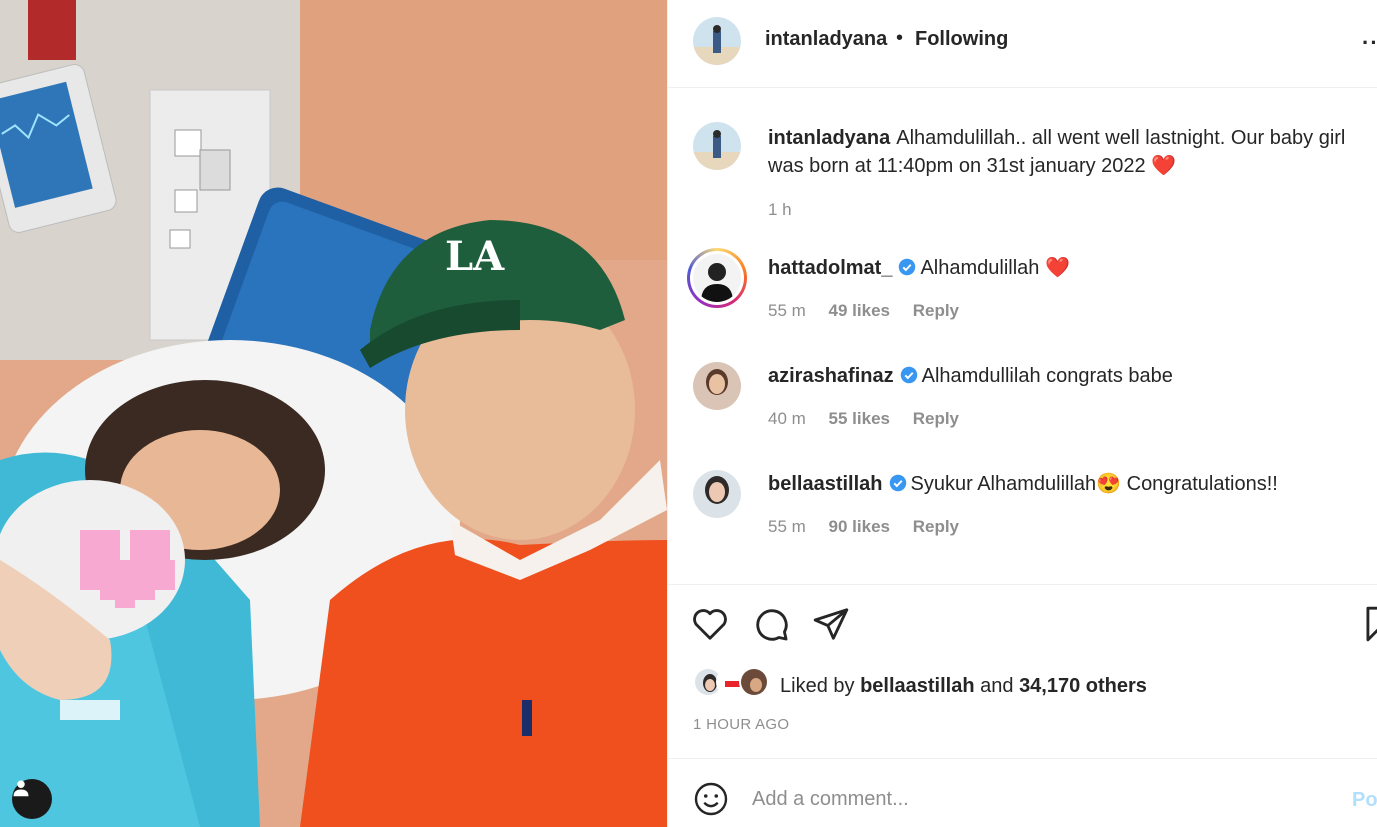 This screenshot has height=827, width=1377. What do you see at coordinates (1199, 484) in the screenshot?
I see `comment-text-after: Congratulations!!` at bounding box center [1199, 484].